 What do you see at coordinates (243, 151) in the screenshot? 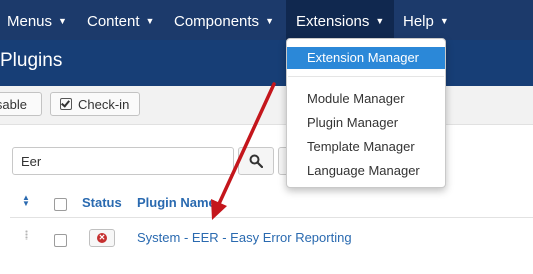
I see `annotation-arrow-icon` at bounding box center [243, 151].